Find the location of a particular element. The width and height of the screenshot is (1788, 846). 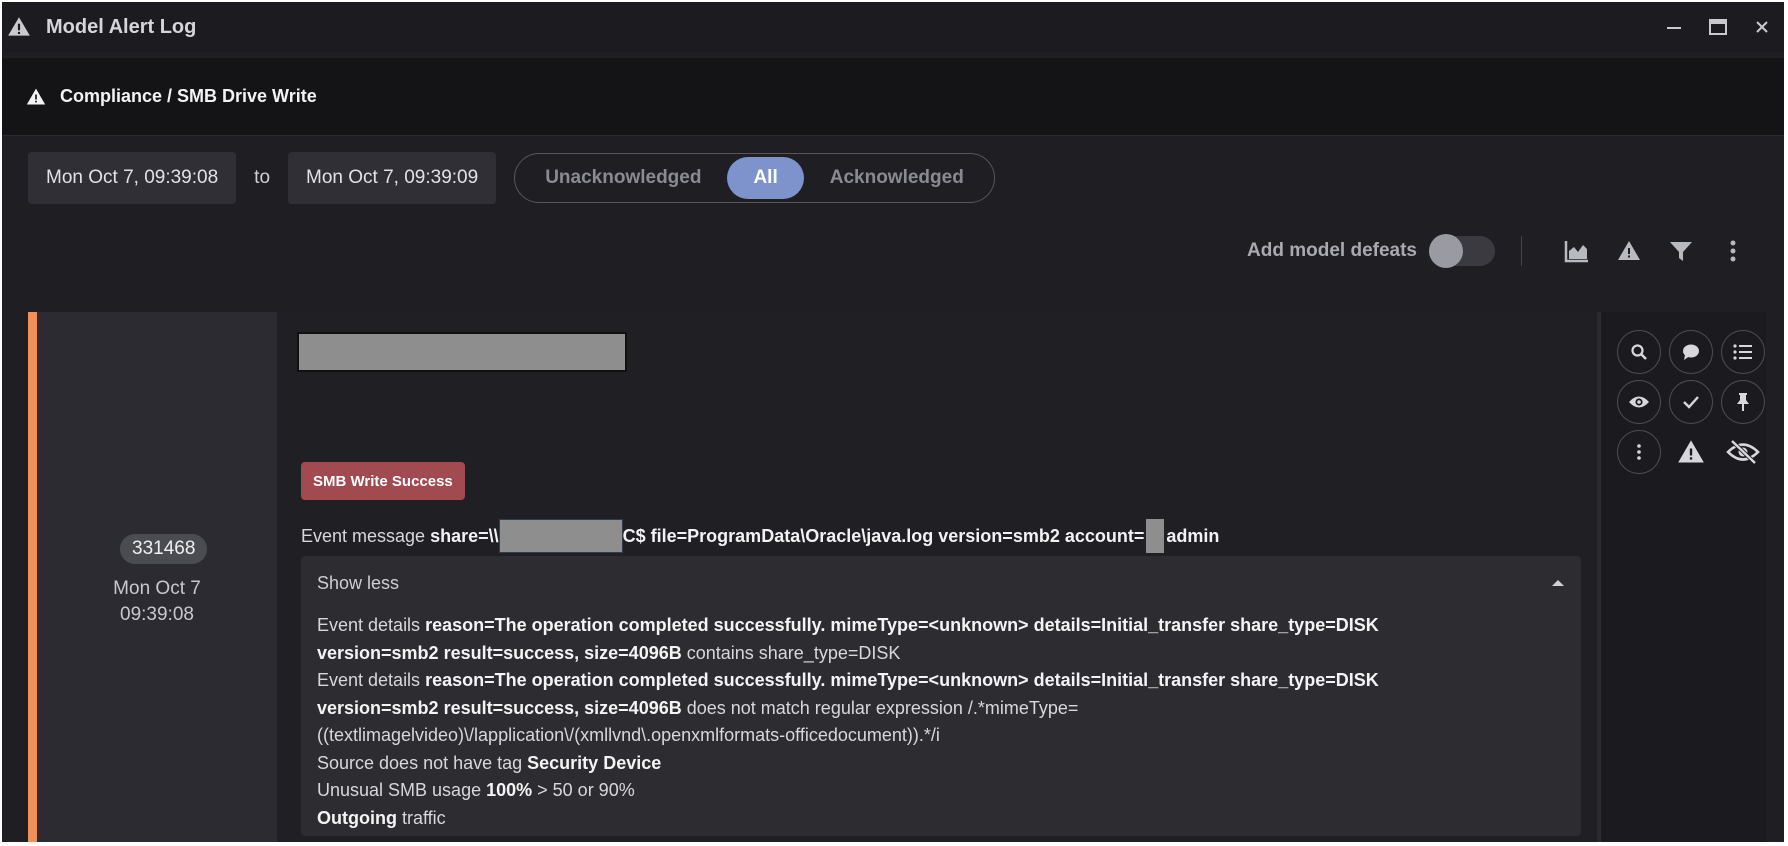

date-range-separator: to is located at coordinates (262, 177).